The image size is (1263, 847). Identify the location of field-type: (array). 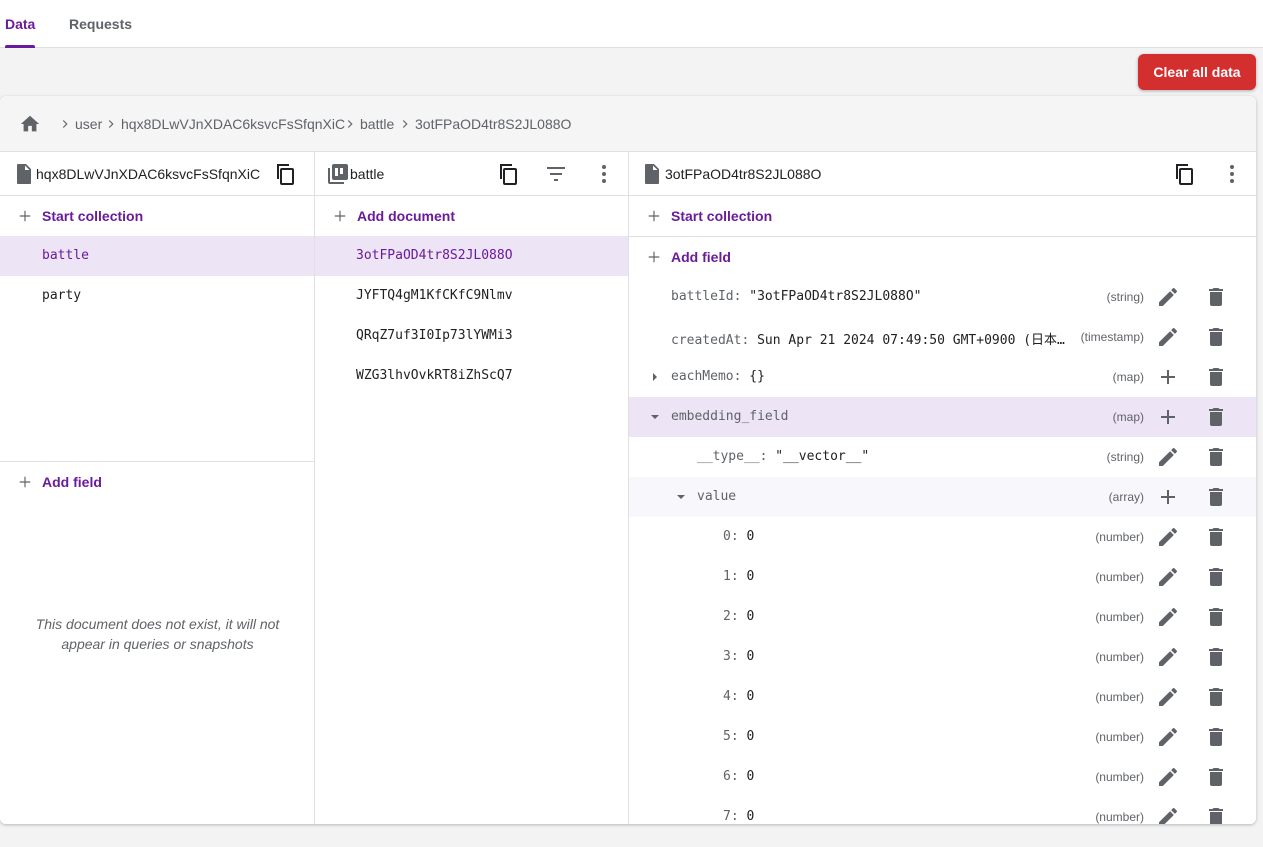
(1126, 497).